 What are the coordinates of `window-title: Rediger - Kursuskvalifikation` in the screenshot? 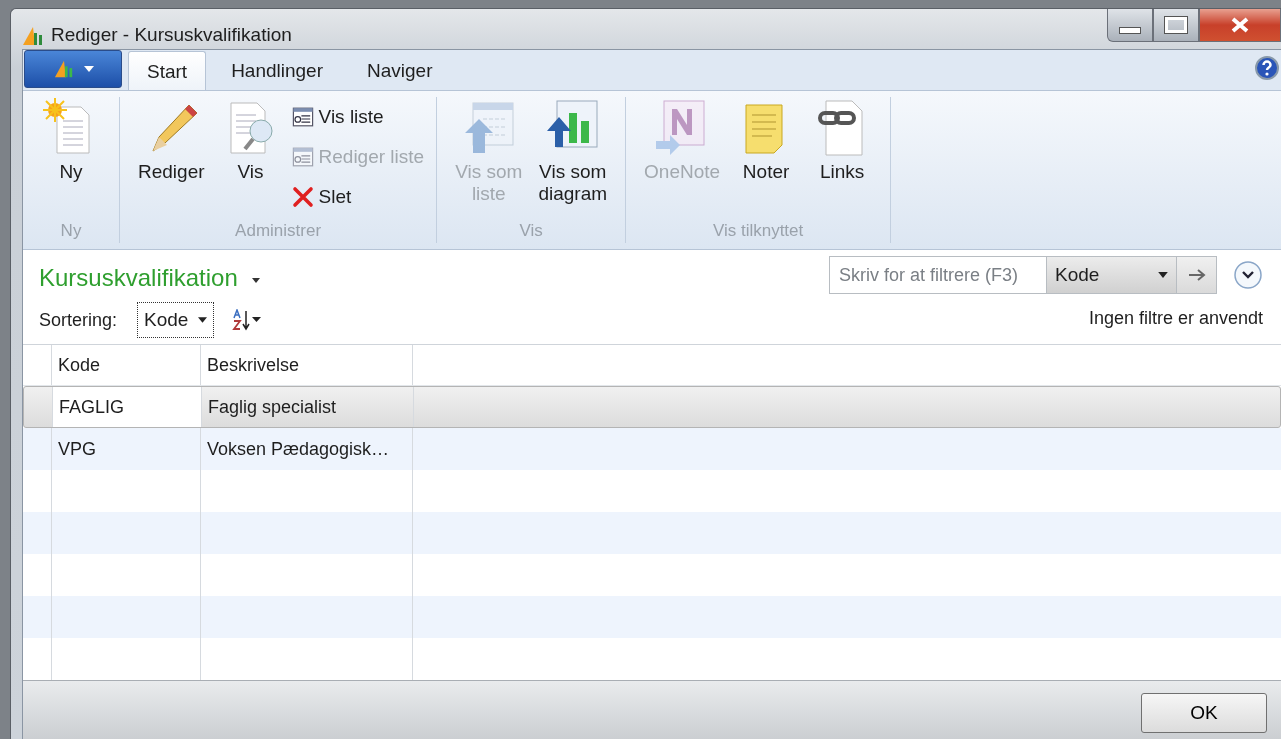 It's located at (171, 35).